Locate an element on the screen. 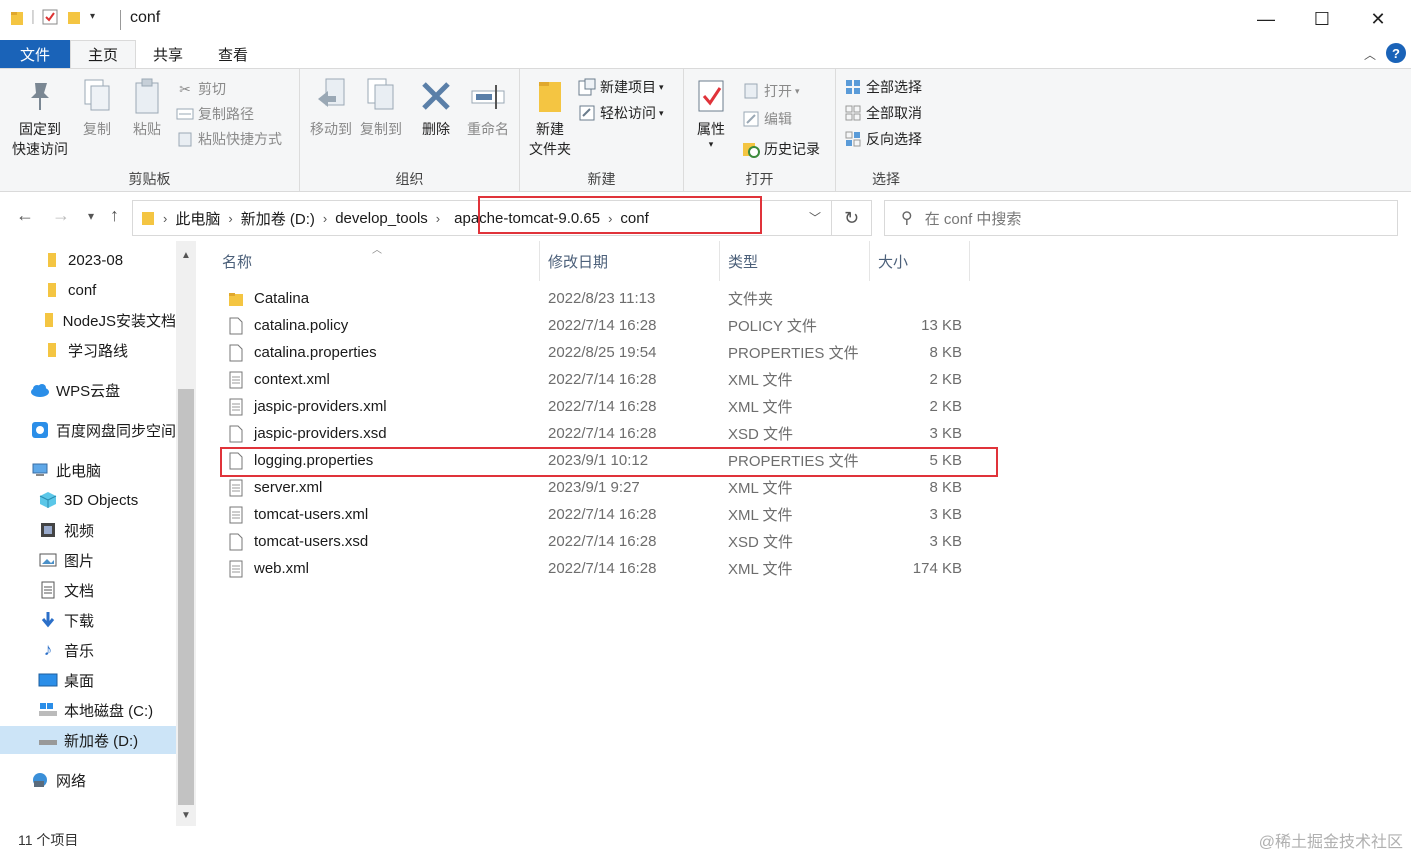 This screenshot has height=856, width=1411. file-name-cell: Catalina is located at coordinates (268, 298).